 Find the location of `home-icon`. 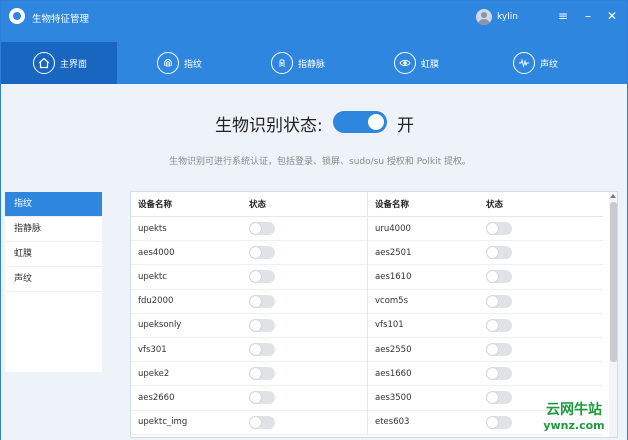

home-icon is located at coordinates (44, 63).